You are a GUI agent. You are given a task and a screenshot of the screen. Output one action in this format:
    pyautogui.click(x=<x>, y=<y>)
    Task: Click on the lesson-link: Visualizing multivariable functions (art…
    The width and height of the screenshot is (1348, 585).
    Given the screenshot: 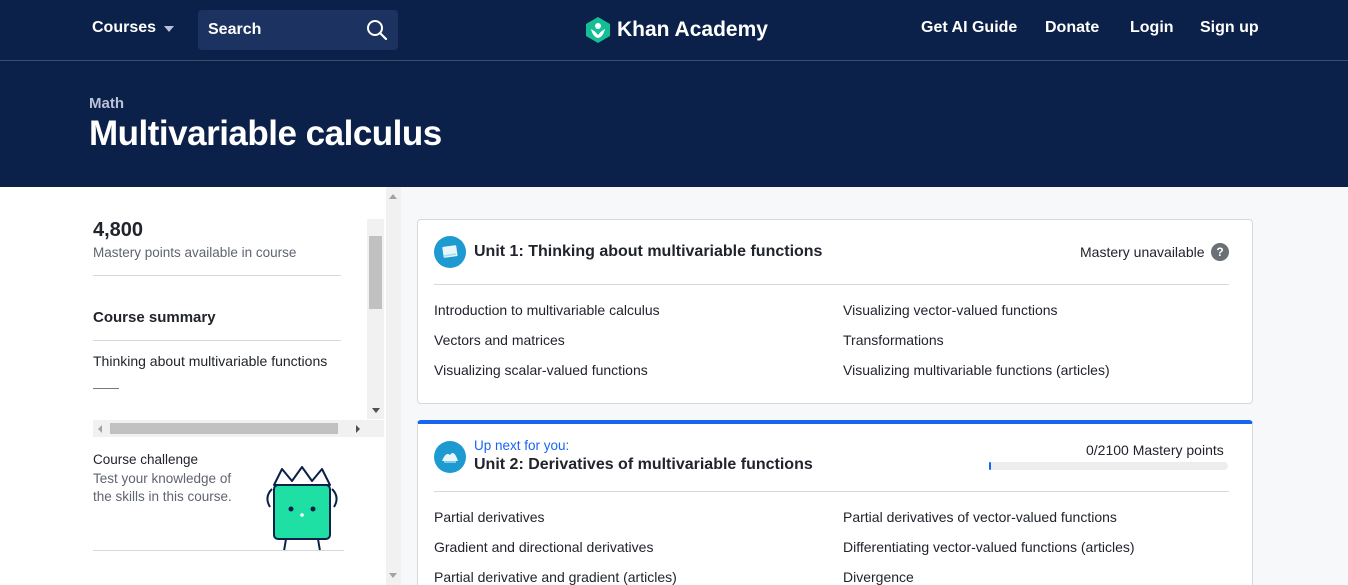 What is the action you would take?
    pyautogui.click(x=976, y=370)
    